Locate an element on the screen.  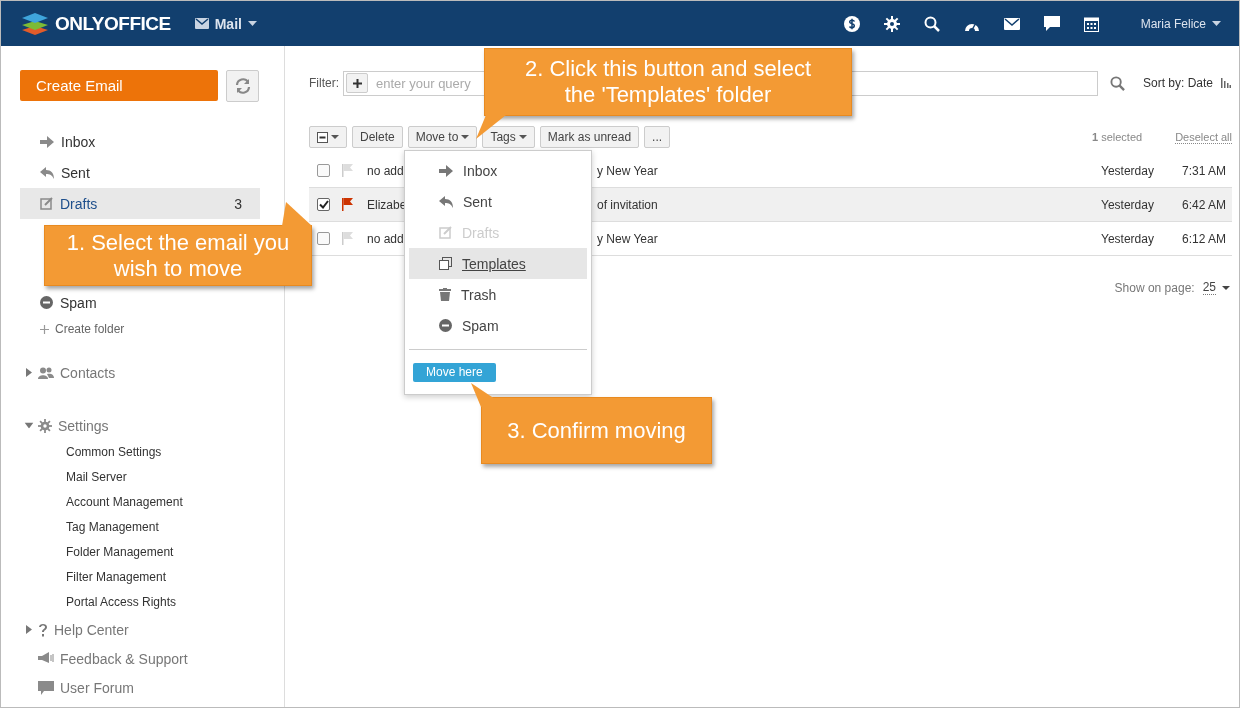
email-subject: of invitation is located at coordinates (627, 204).